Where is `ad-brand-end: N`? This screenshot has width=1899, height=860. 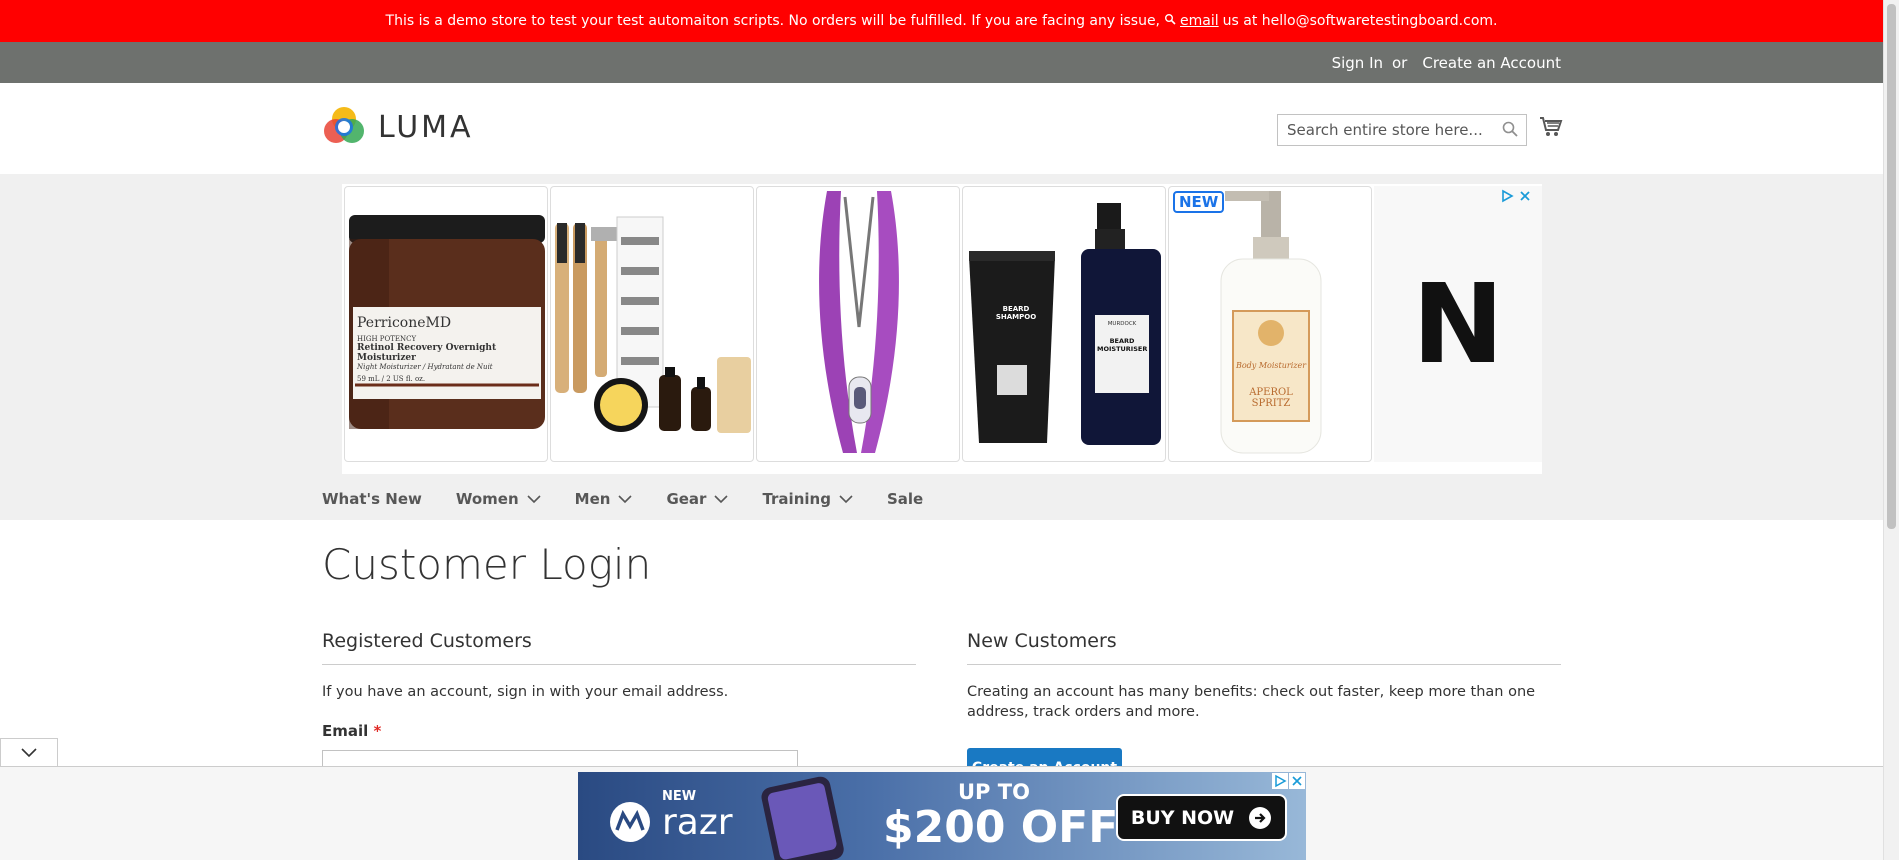 ad-brand-end: N is located at coordinates (1458, 324).